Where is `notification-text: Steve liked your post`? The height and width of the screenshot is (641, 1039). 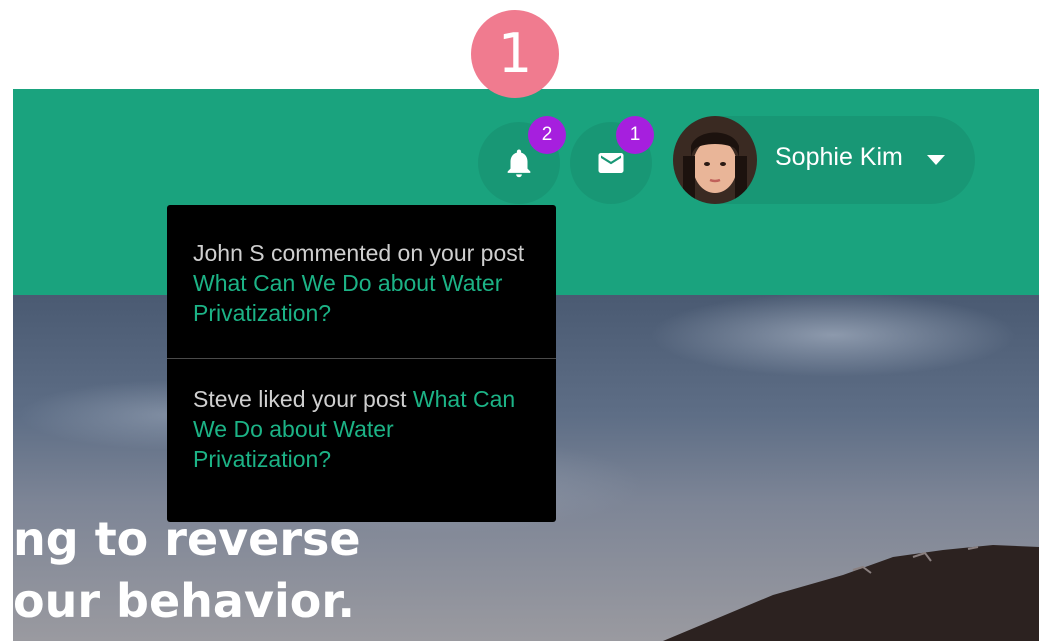
notification-text: Steve liked your post is located at coordinates (303, 399).